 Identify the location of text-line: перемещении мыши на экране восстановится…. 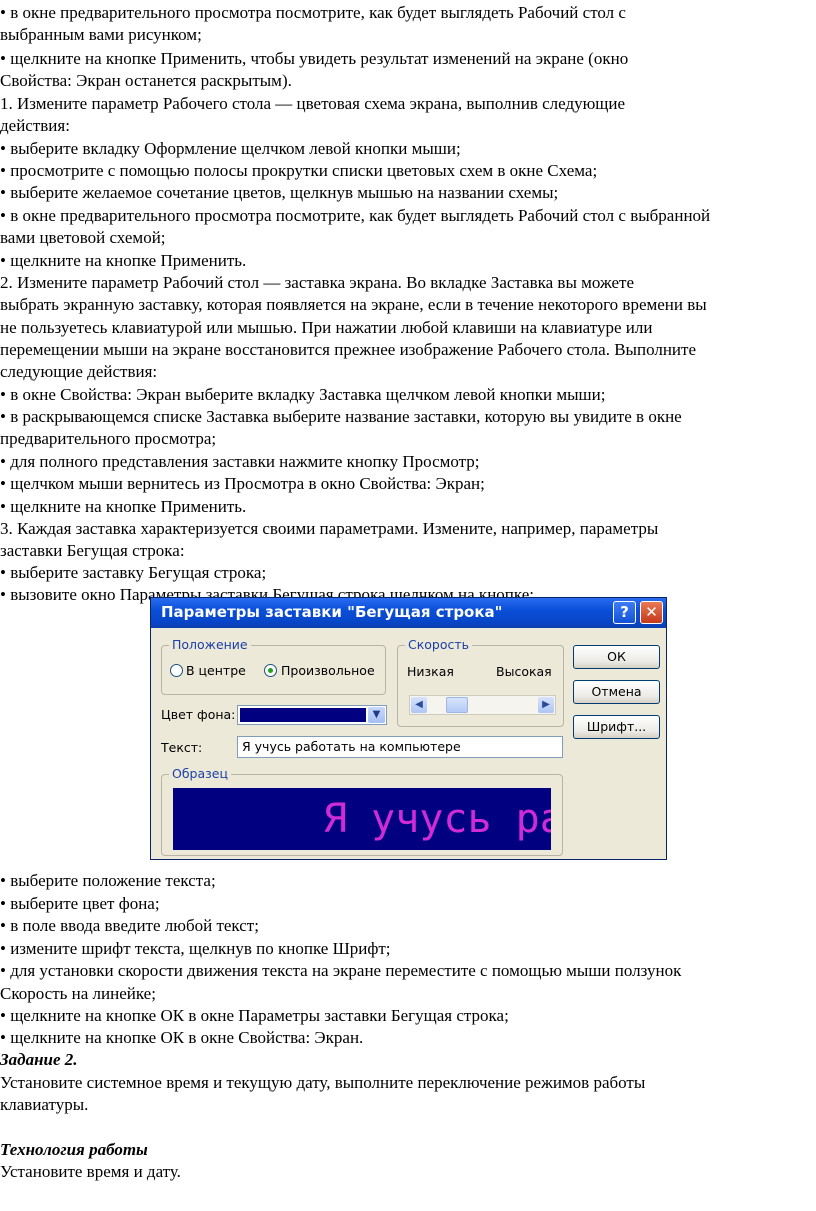
(348, 349).